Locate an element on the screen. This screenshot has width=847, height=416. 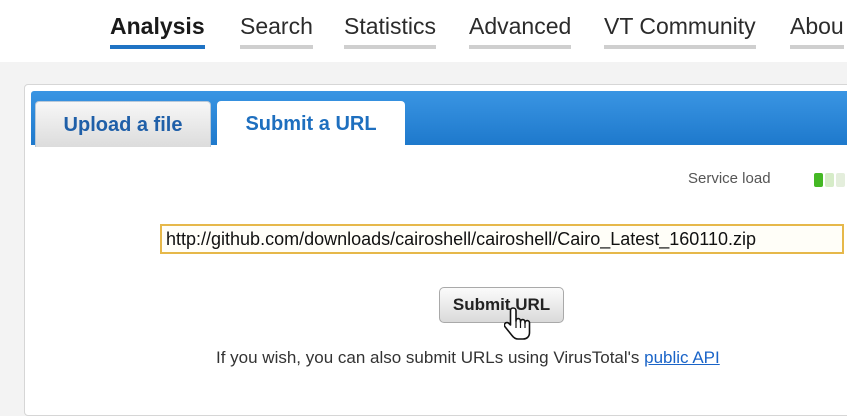
url-input is located at coordinates (502, 239).